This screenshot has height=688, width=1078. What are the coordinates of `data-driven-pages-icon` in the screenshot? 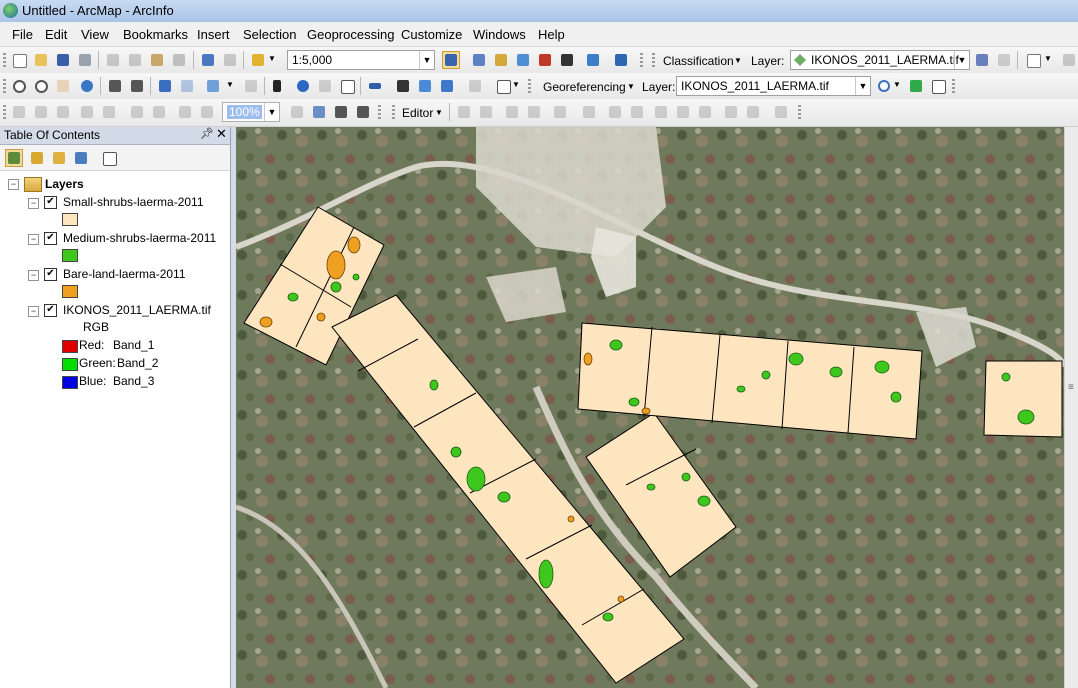 It's located at (363, 112).